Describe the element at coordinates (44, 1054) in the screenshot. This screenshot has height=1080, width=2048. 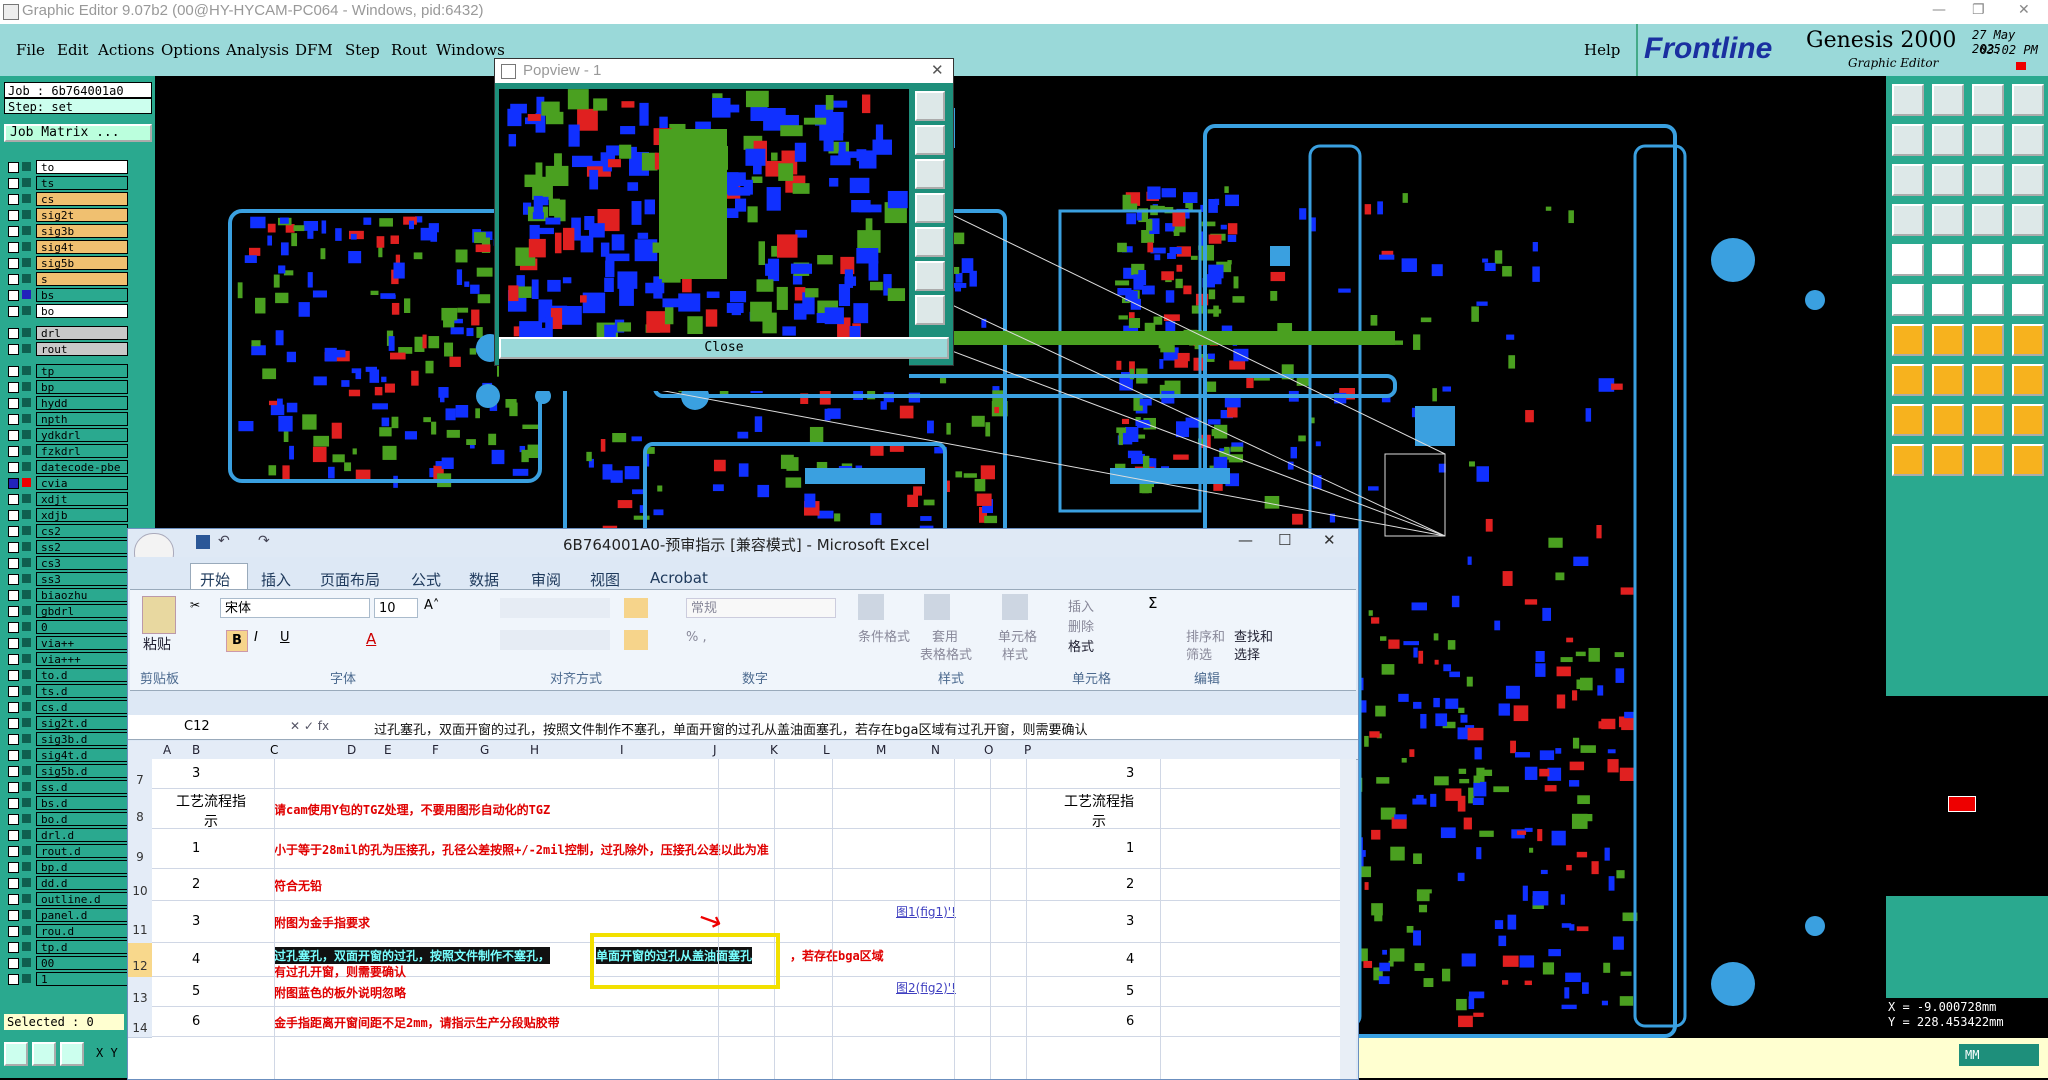
I see `measure-tool-icon` at that location.